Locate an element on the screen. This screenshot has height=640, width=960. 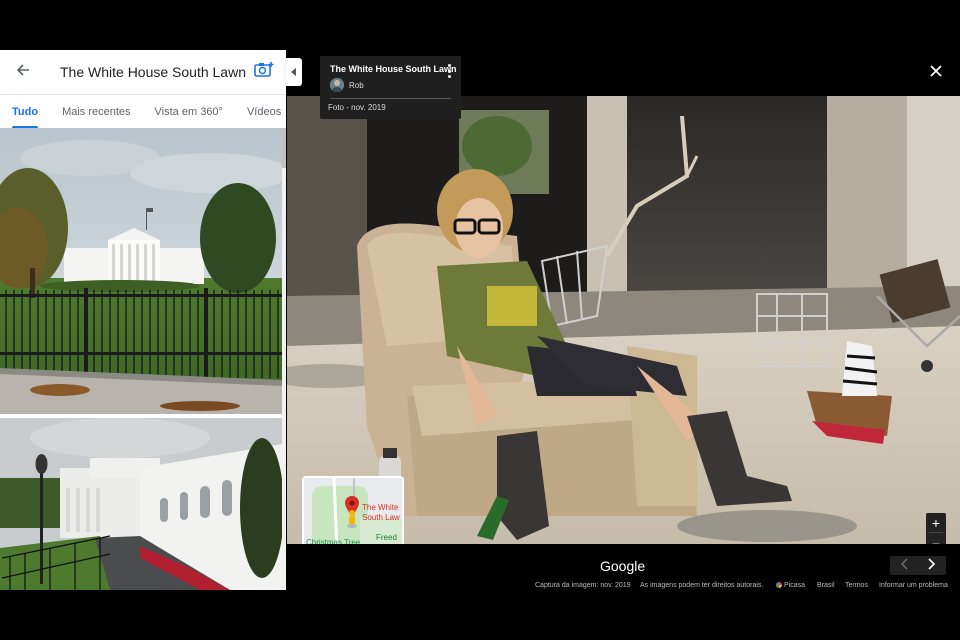
camera-plus-icon is located at coordinates (264, 72).